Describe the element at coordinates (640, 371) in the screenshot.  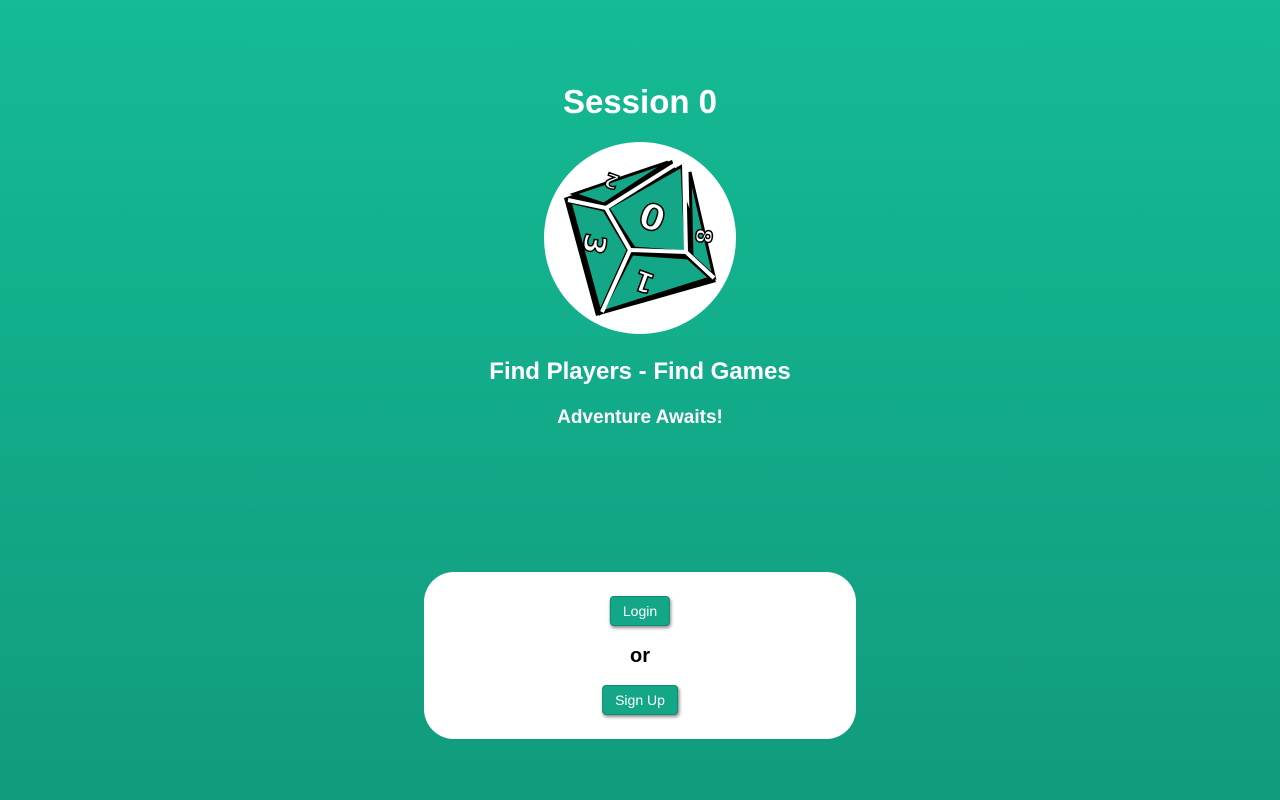
I see `tagline: Find Players - Find Games` at that location.